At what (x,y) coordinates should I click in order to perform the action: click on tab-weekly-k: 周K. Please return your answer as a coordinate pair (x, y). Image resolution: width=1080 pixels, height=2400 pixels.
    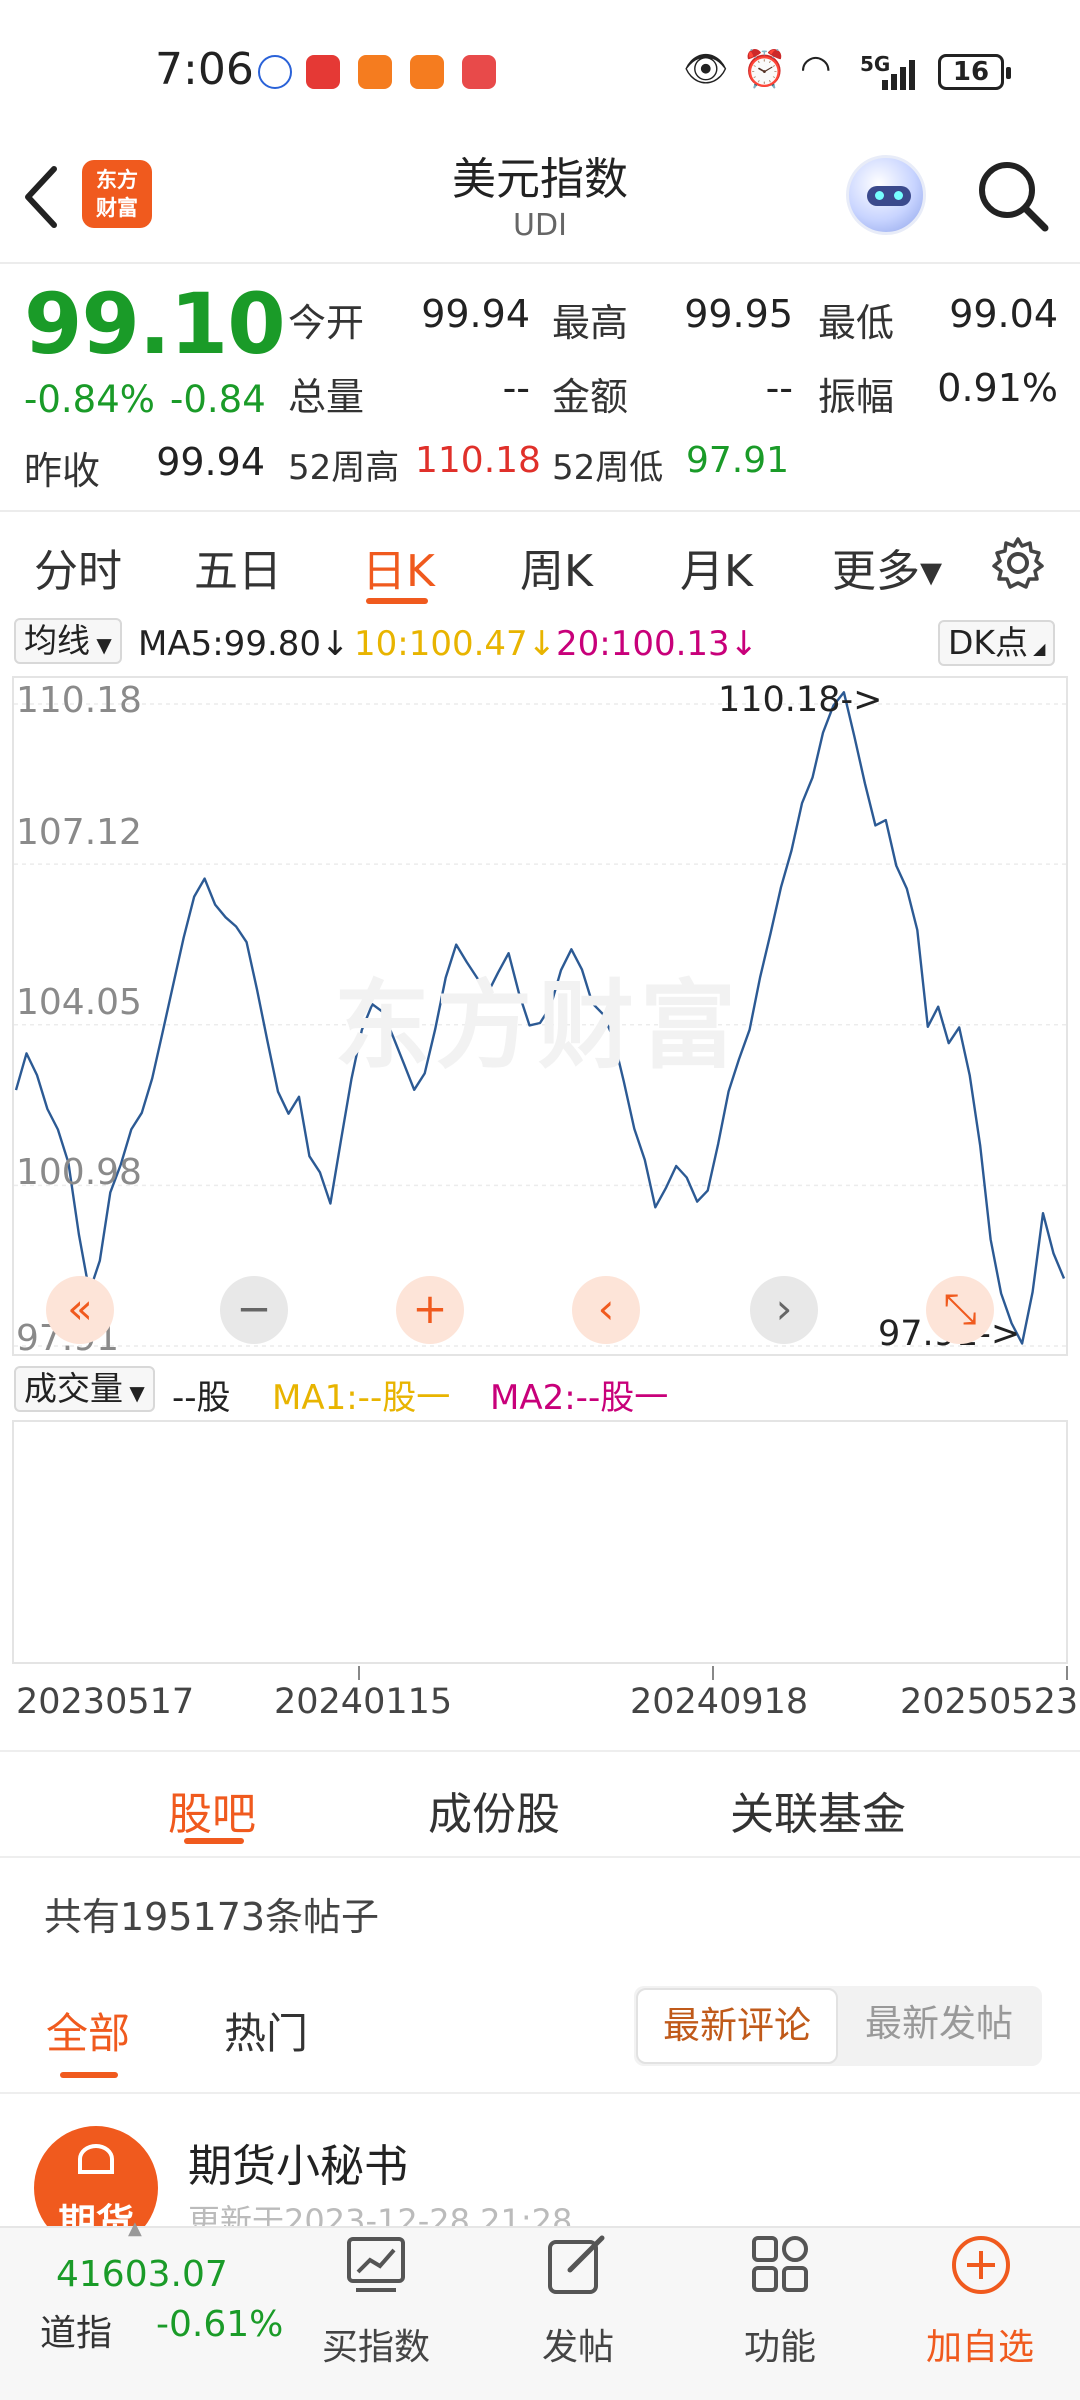
    Looking at the image, I should click on (556, 567).